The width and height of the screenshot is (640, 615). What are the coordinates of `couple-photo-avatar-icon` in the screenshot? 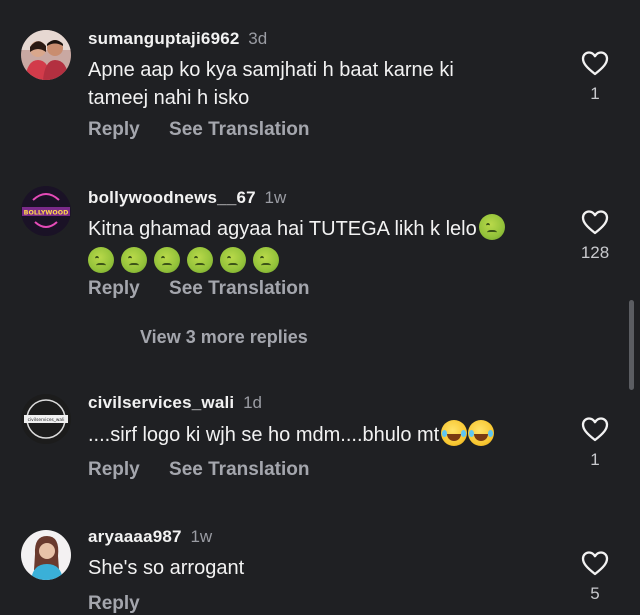 It's located at (46, 55).